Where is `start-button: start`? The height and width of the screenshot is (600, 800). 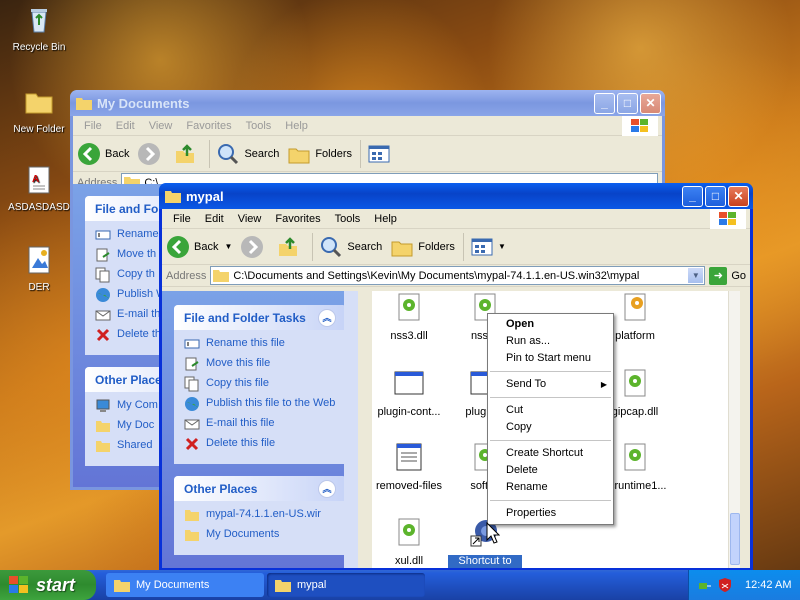
start-button: start is located at coordinates (48, 585).